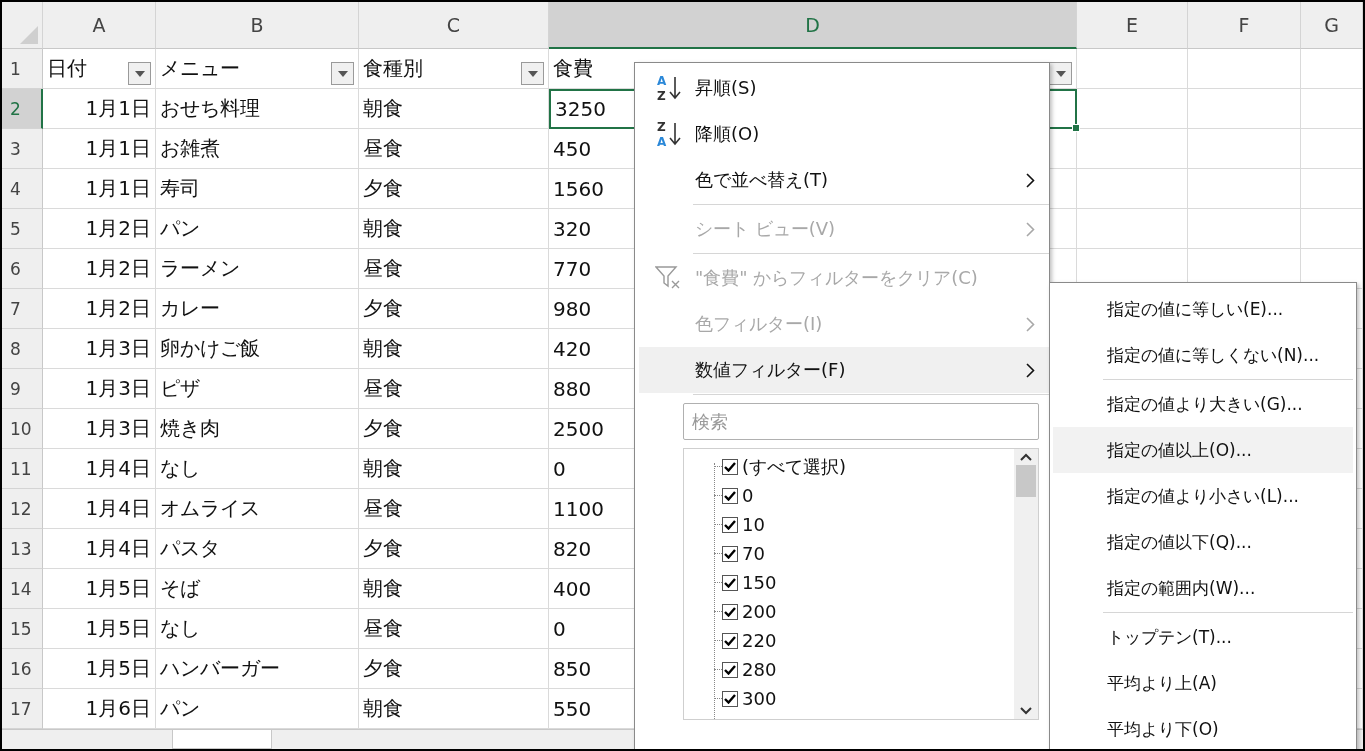 This screenshot has height=751, width=1365. Describe the element at coordinates (861, 421) in the screenshot. I see `search-field: 検索` at that location.